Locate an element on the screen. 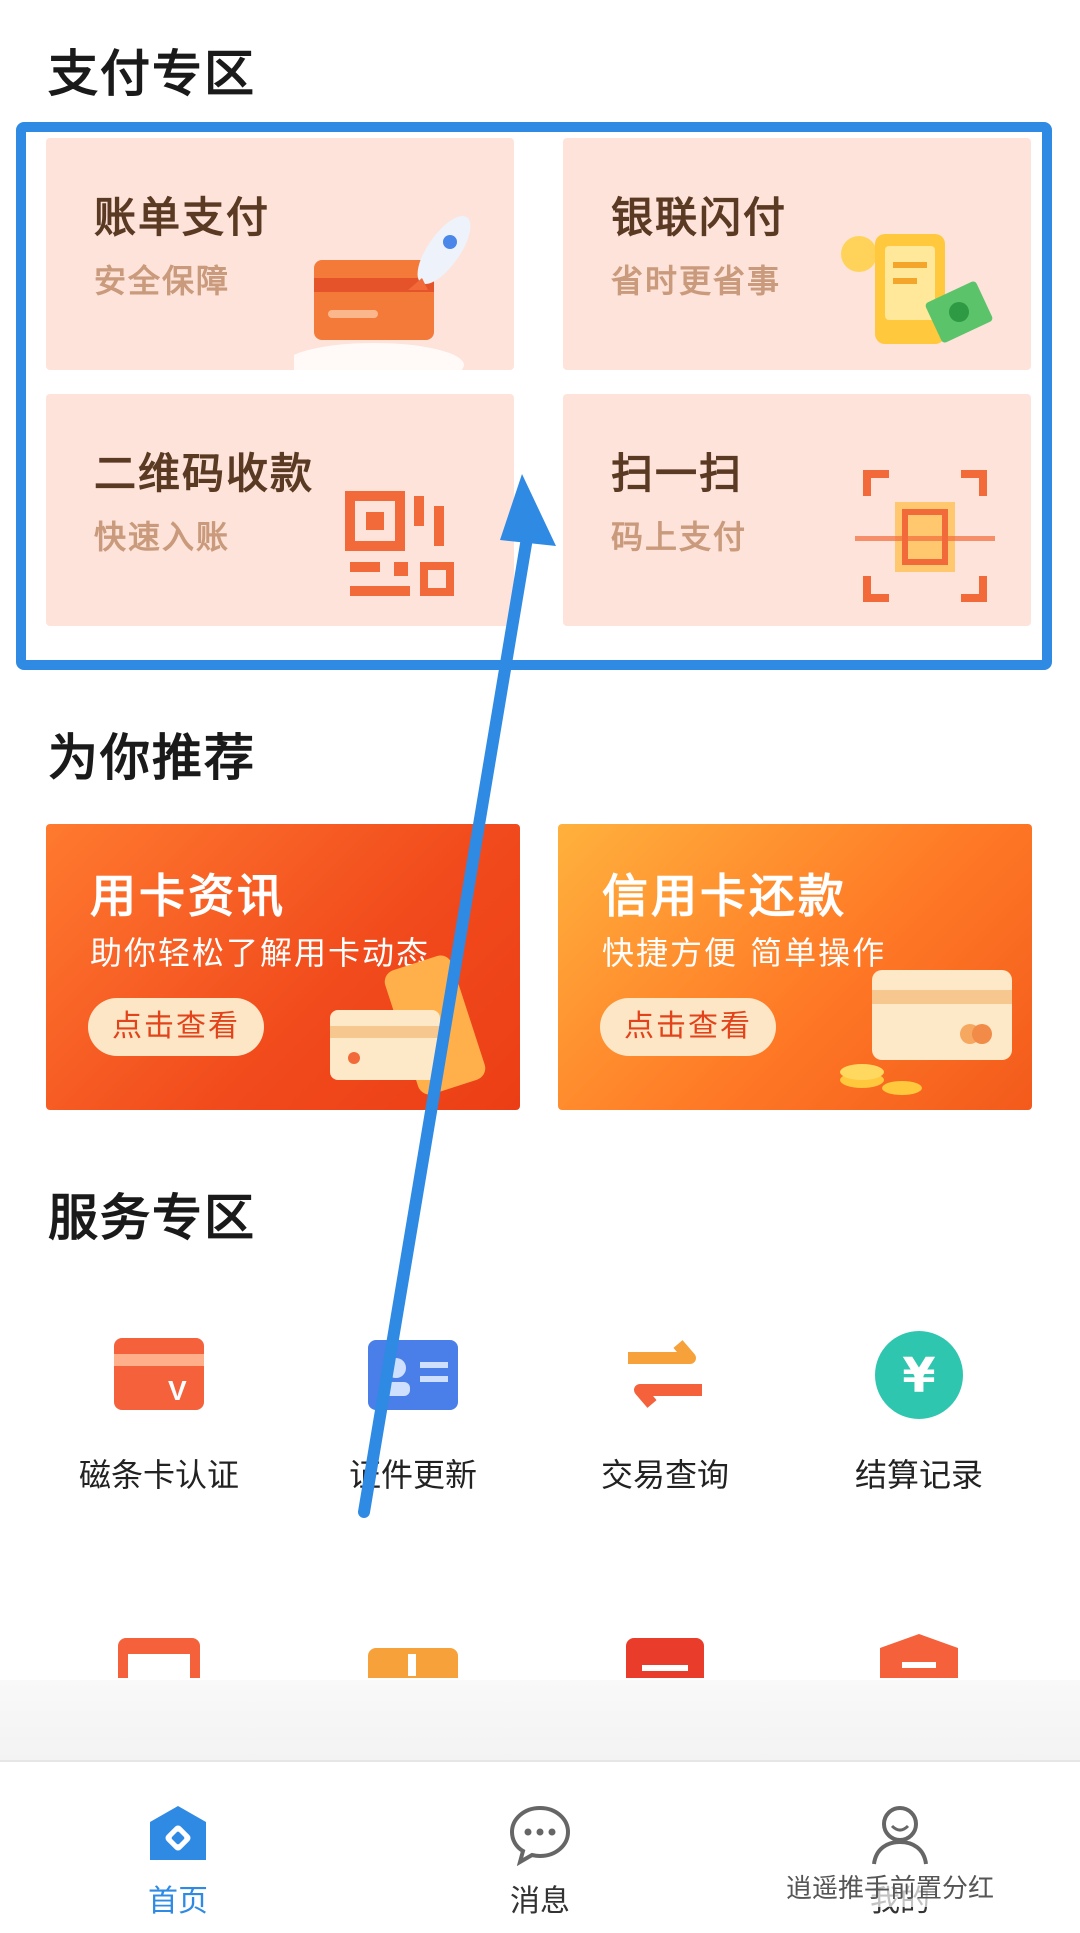  promo-card-info: 用卡资讯 助你轻松了解用卡动态 点击查看 is located at coordinates (283, 967).